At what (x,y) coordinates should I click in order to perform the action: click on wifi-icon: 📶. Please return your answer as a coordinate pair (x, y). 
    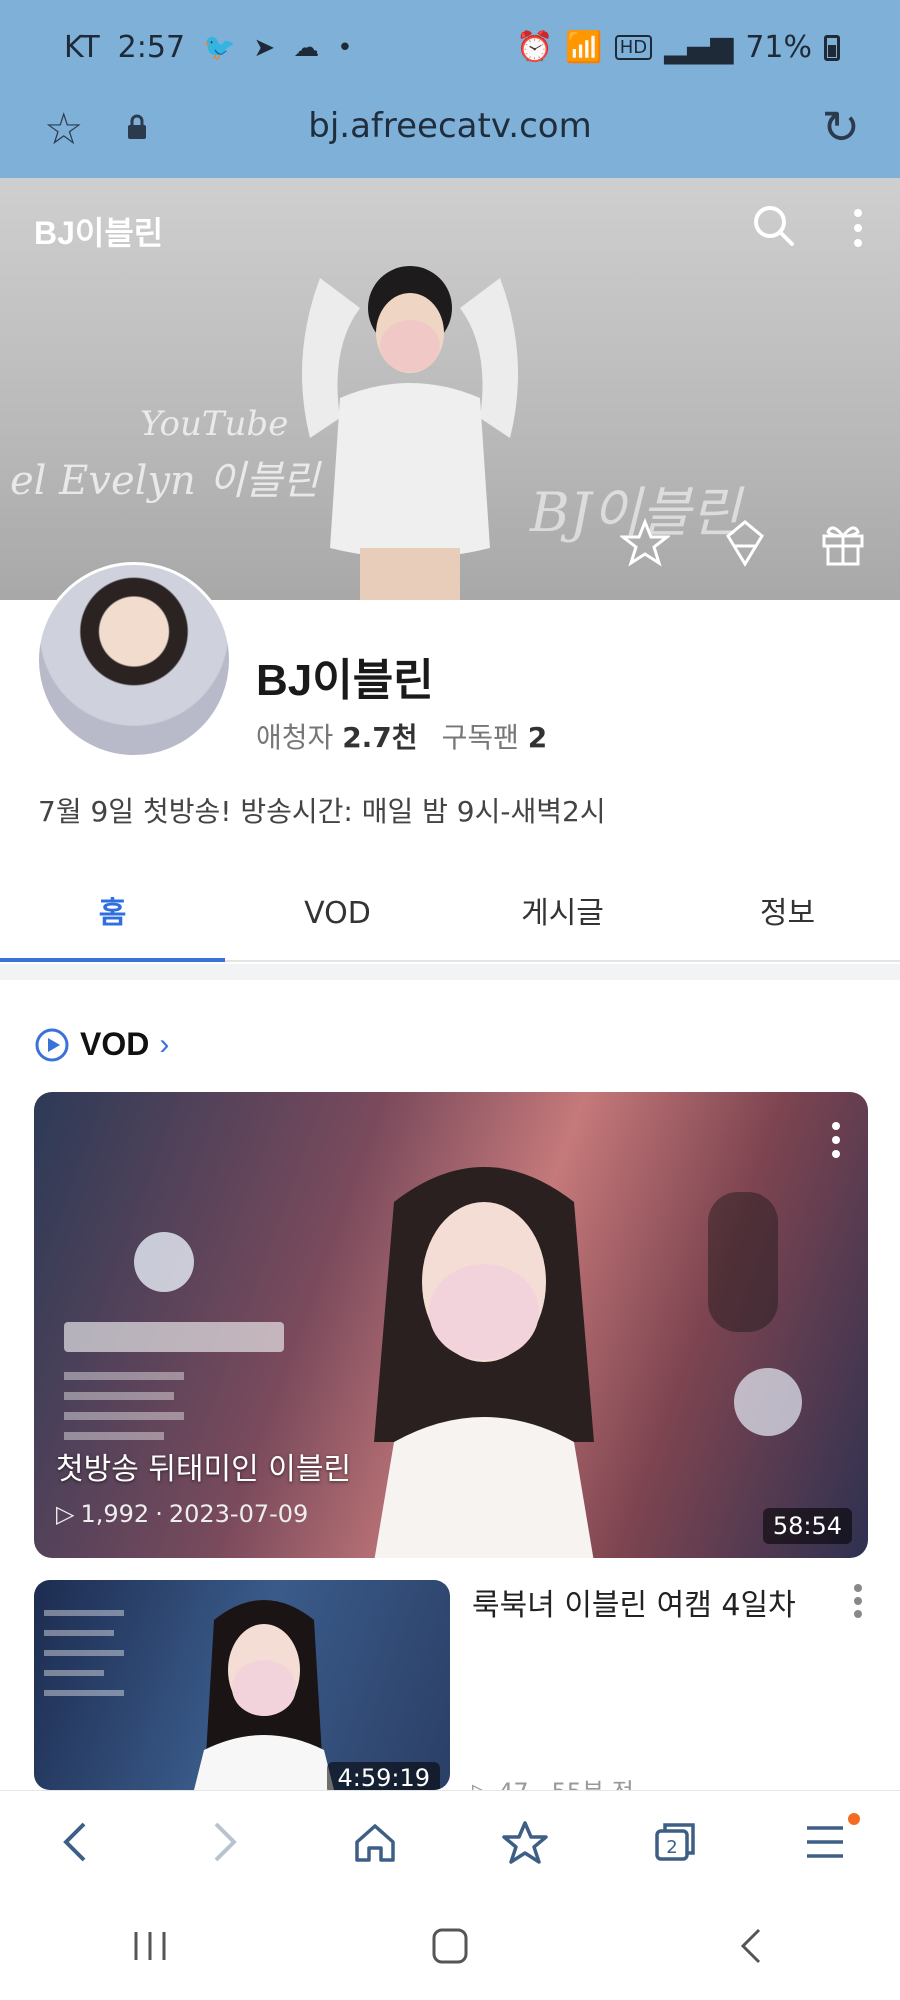
    Looking at the image, I should click on (584, 47).